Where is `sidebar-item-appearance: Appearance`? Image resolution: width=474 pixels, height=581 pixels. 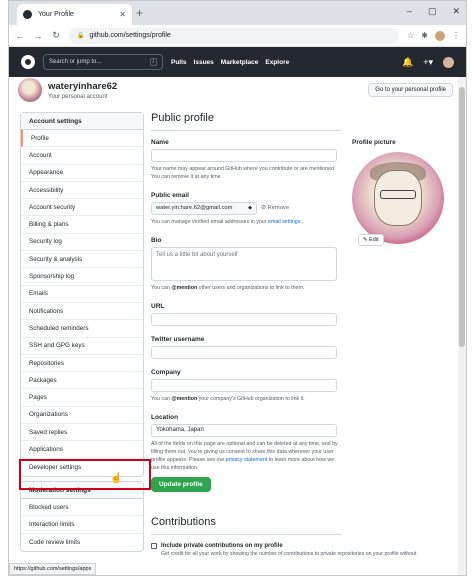 sidebar-item-appearance: Appearance is located at coordinates (82, 173).